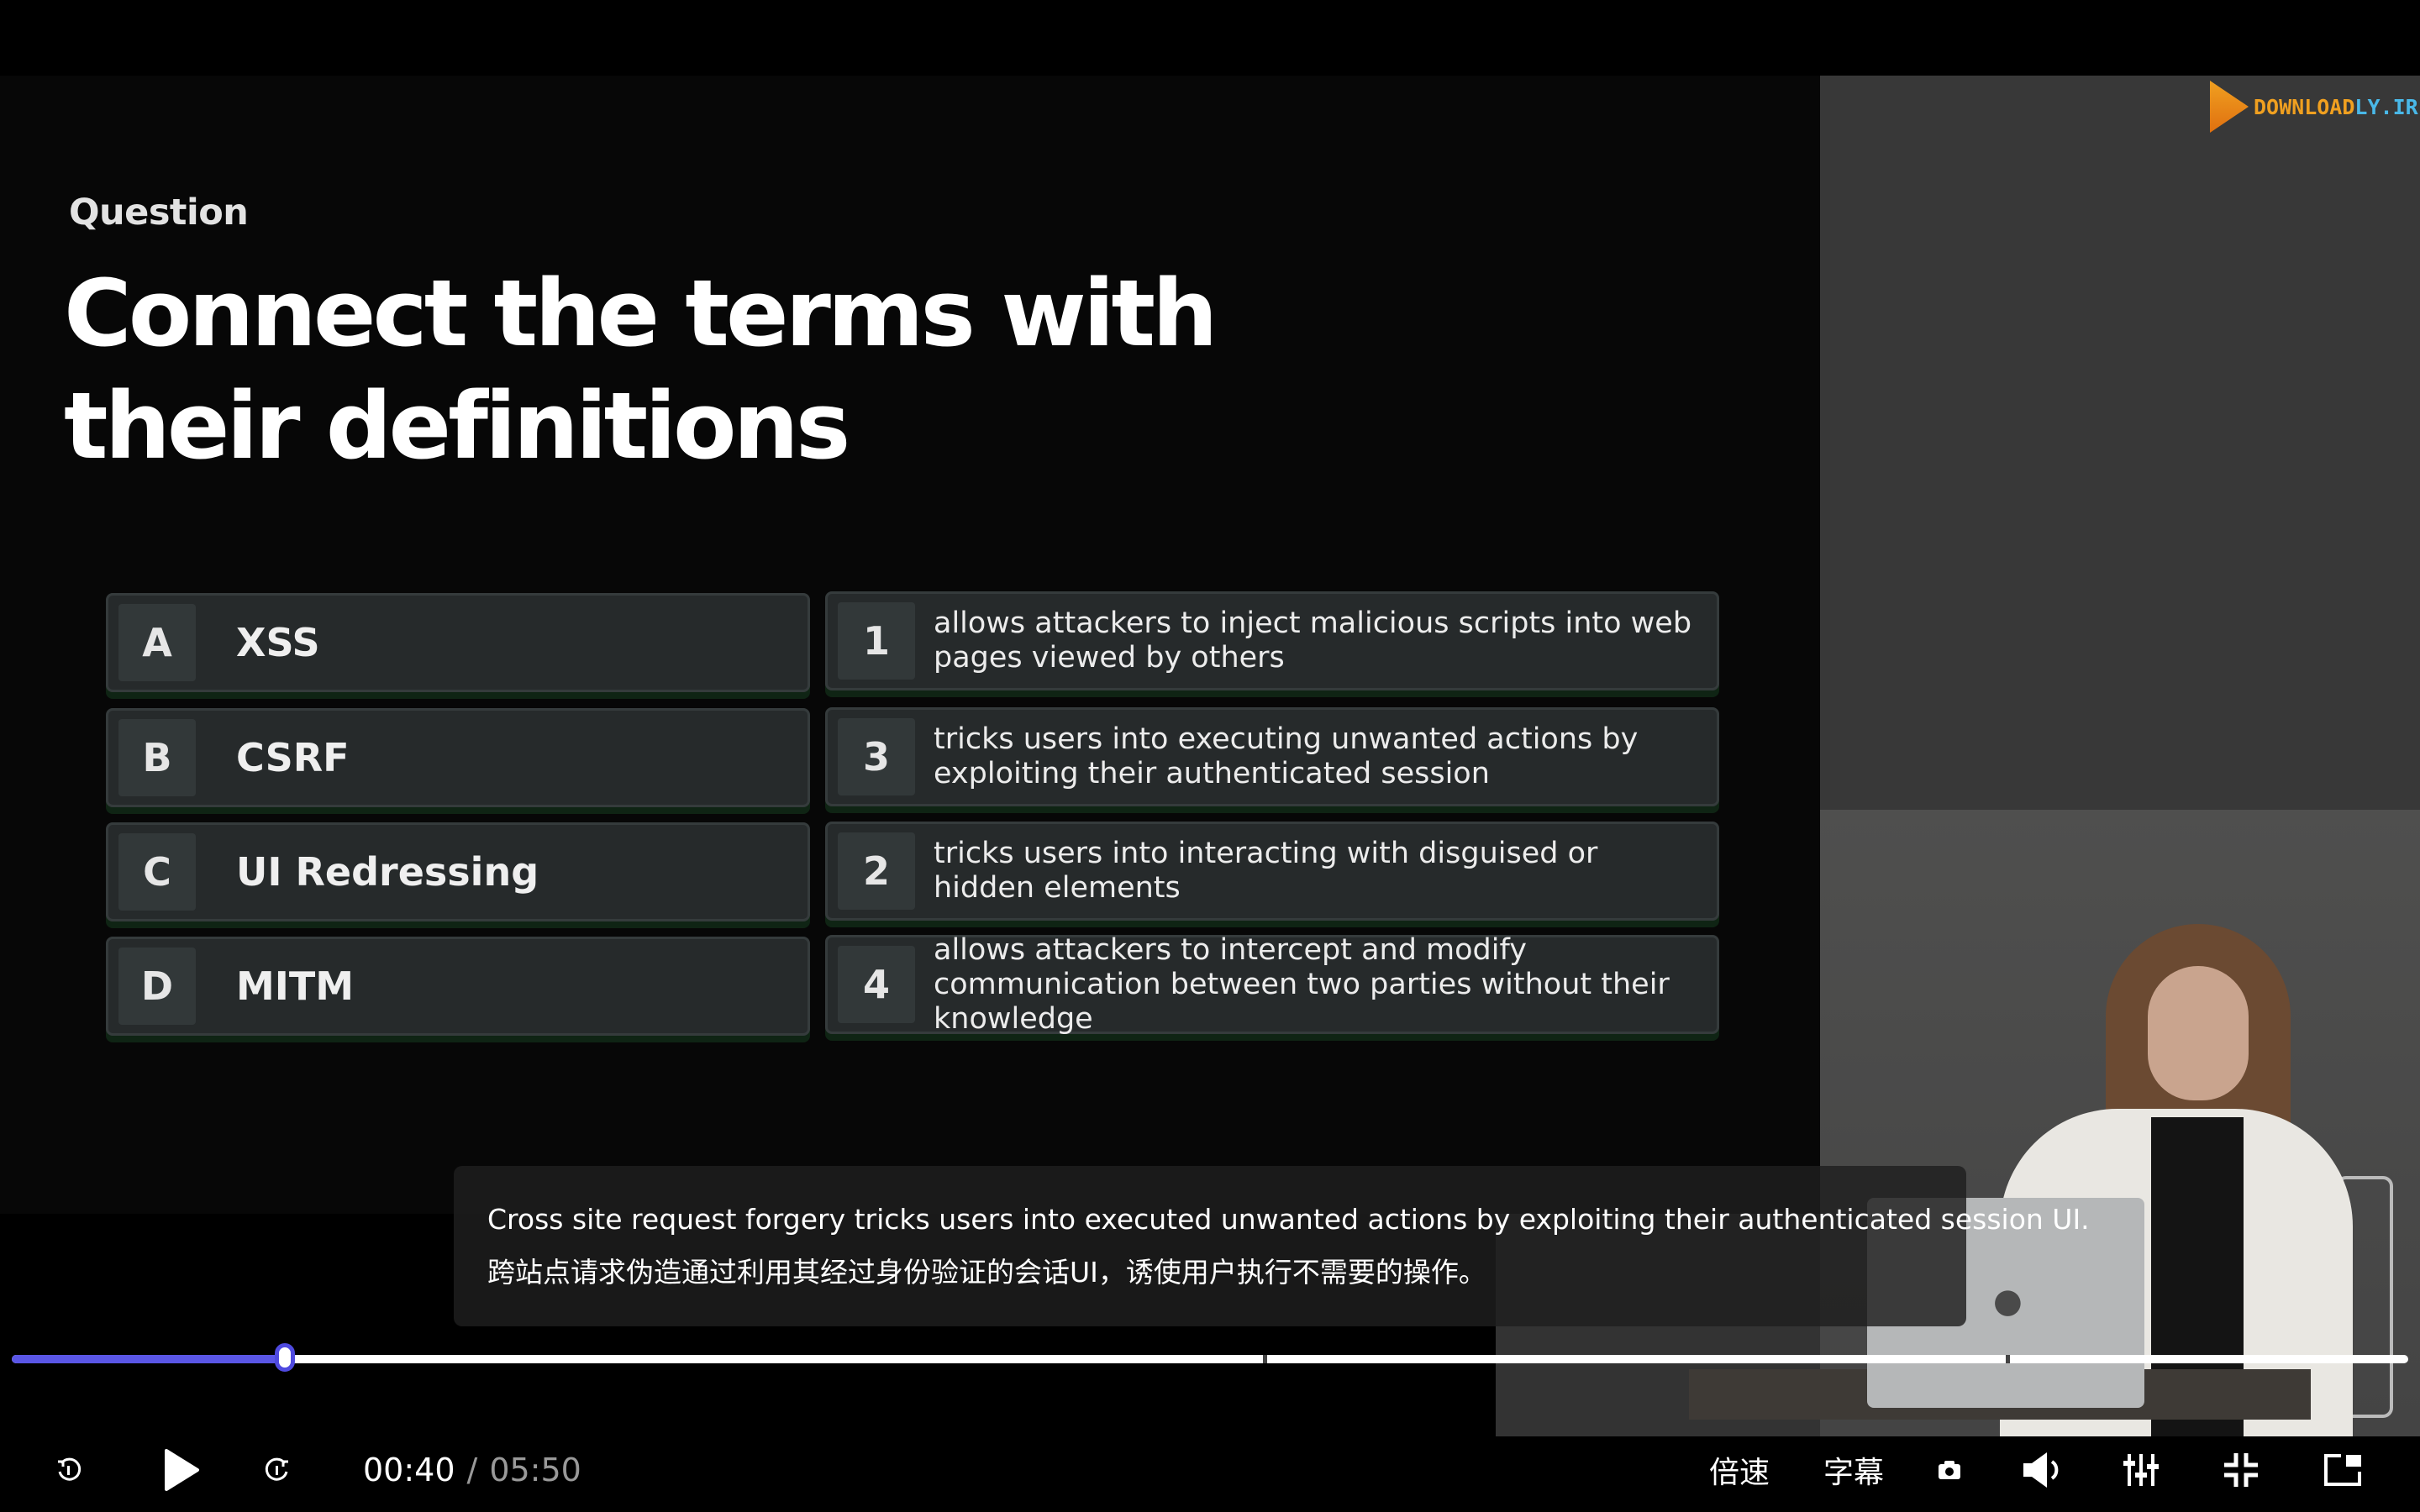  What do you see at coordinates (2142, 1470) in the screenshot?
I see `settings-icon` at bounding box center [2142, 1470].